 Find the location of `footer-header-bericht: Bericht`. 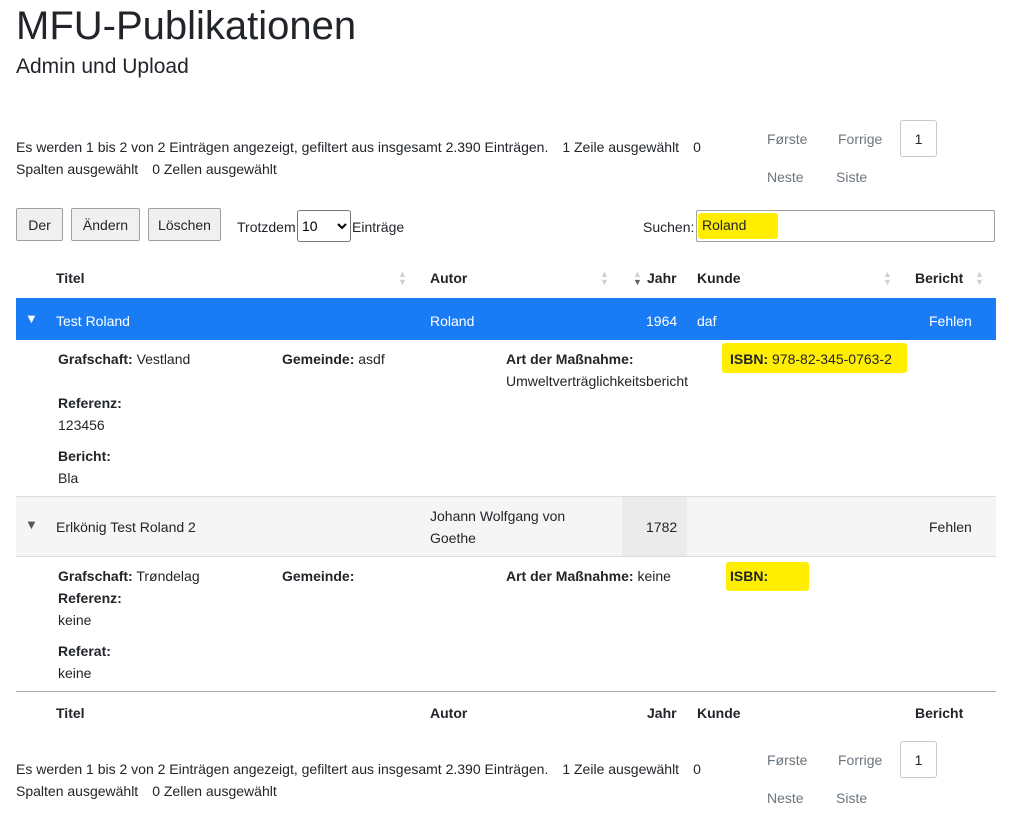

footer-header-bericht: Bericht is located at coordinates (939, 713).